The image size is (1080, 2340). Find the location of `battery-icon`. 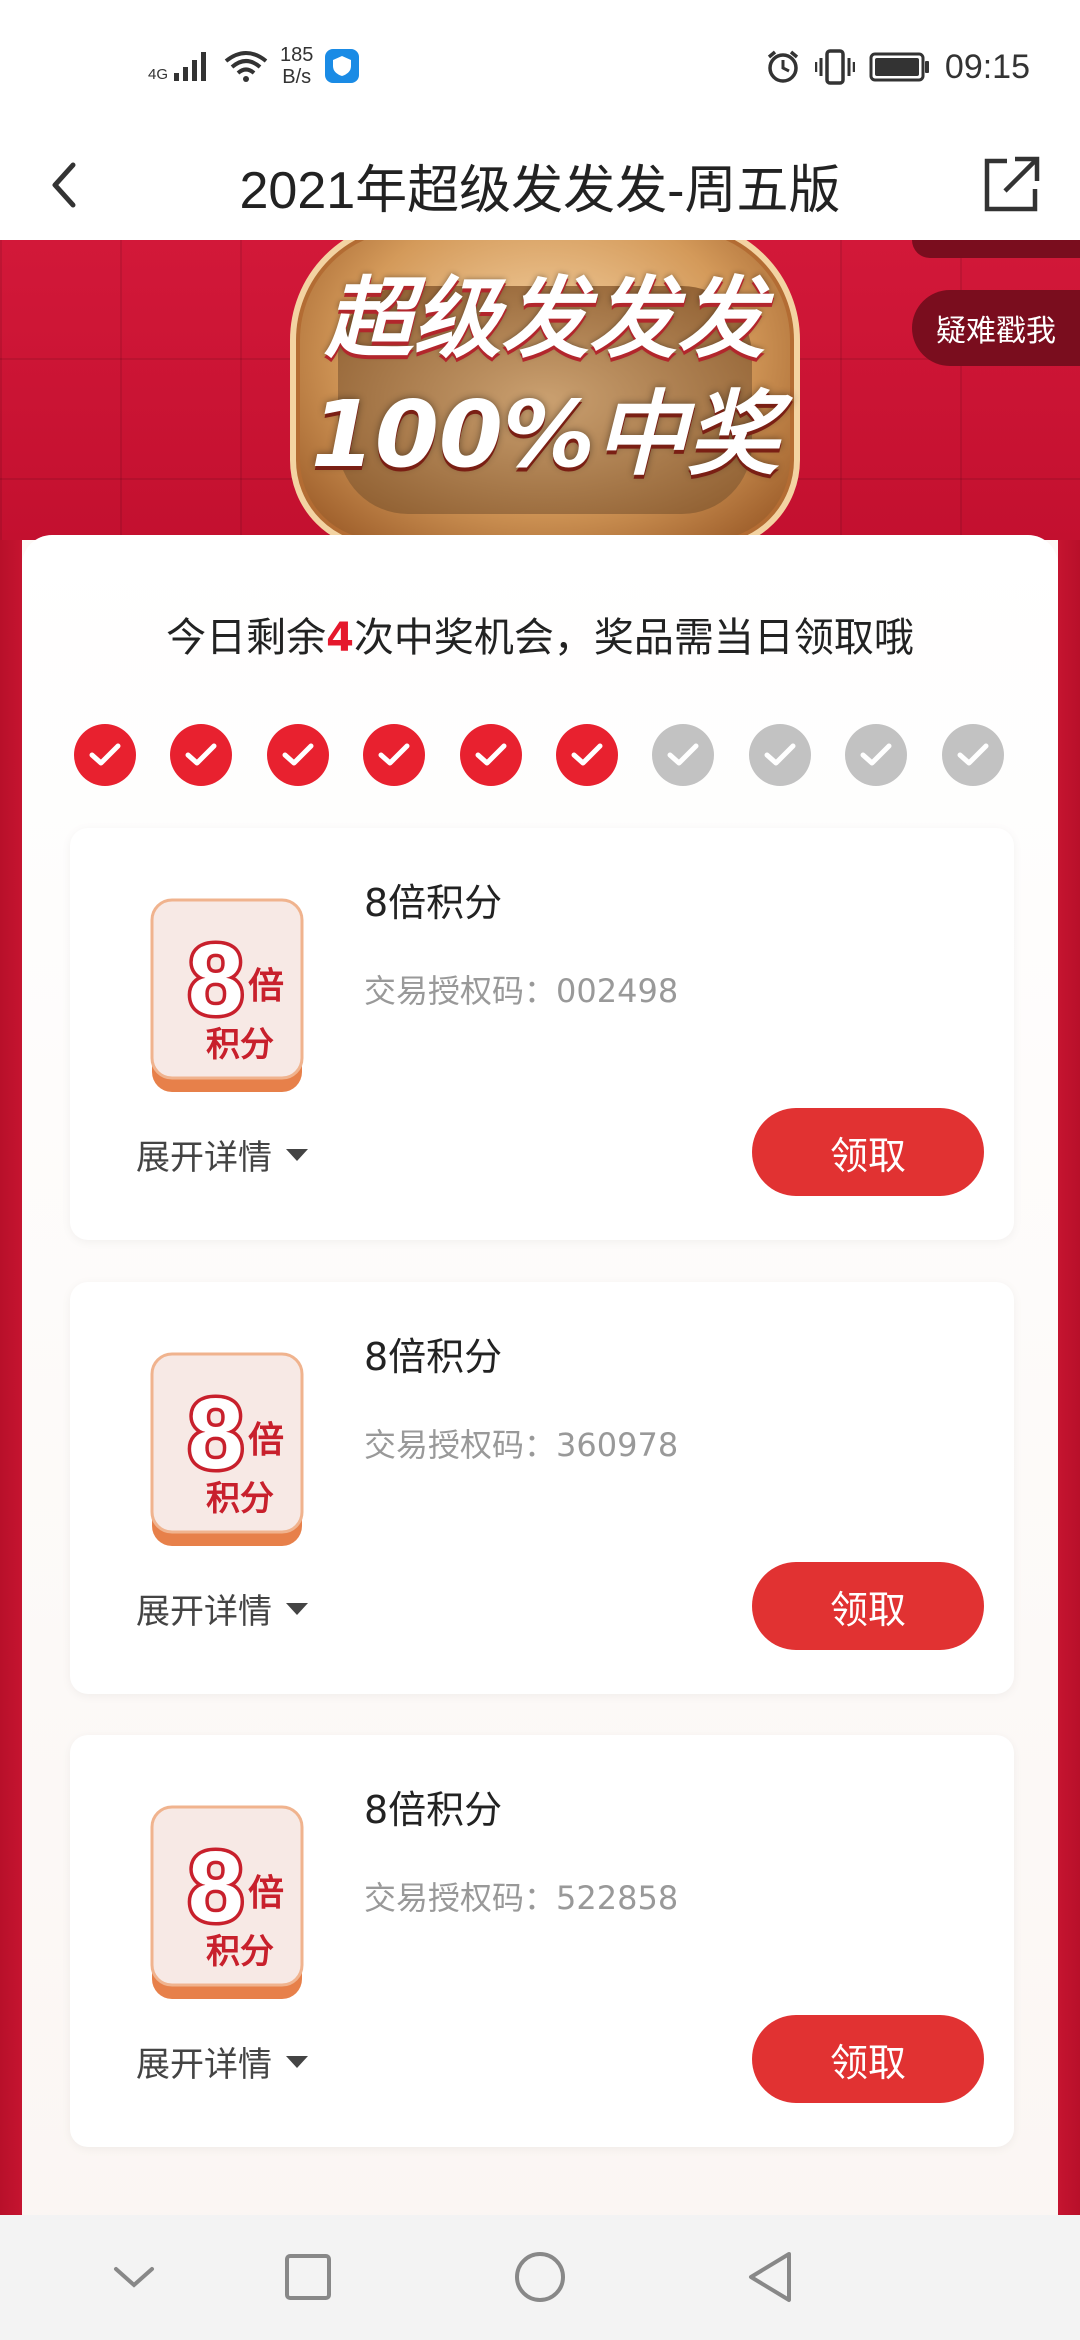

battery-icon is located at coordinates (899, 67).